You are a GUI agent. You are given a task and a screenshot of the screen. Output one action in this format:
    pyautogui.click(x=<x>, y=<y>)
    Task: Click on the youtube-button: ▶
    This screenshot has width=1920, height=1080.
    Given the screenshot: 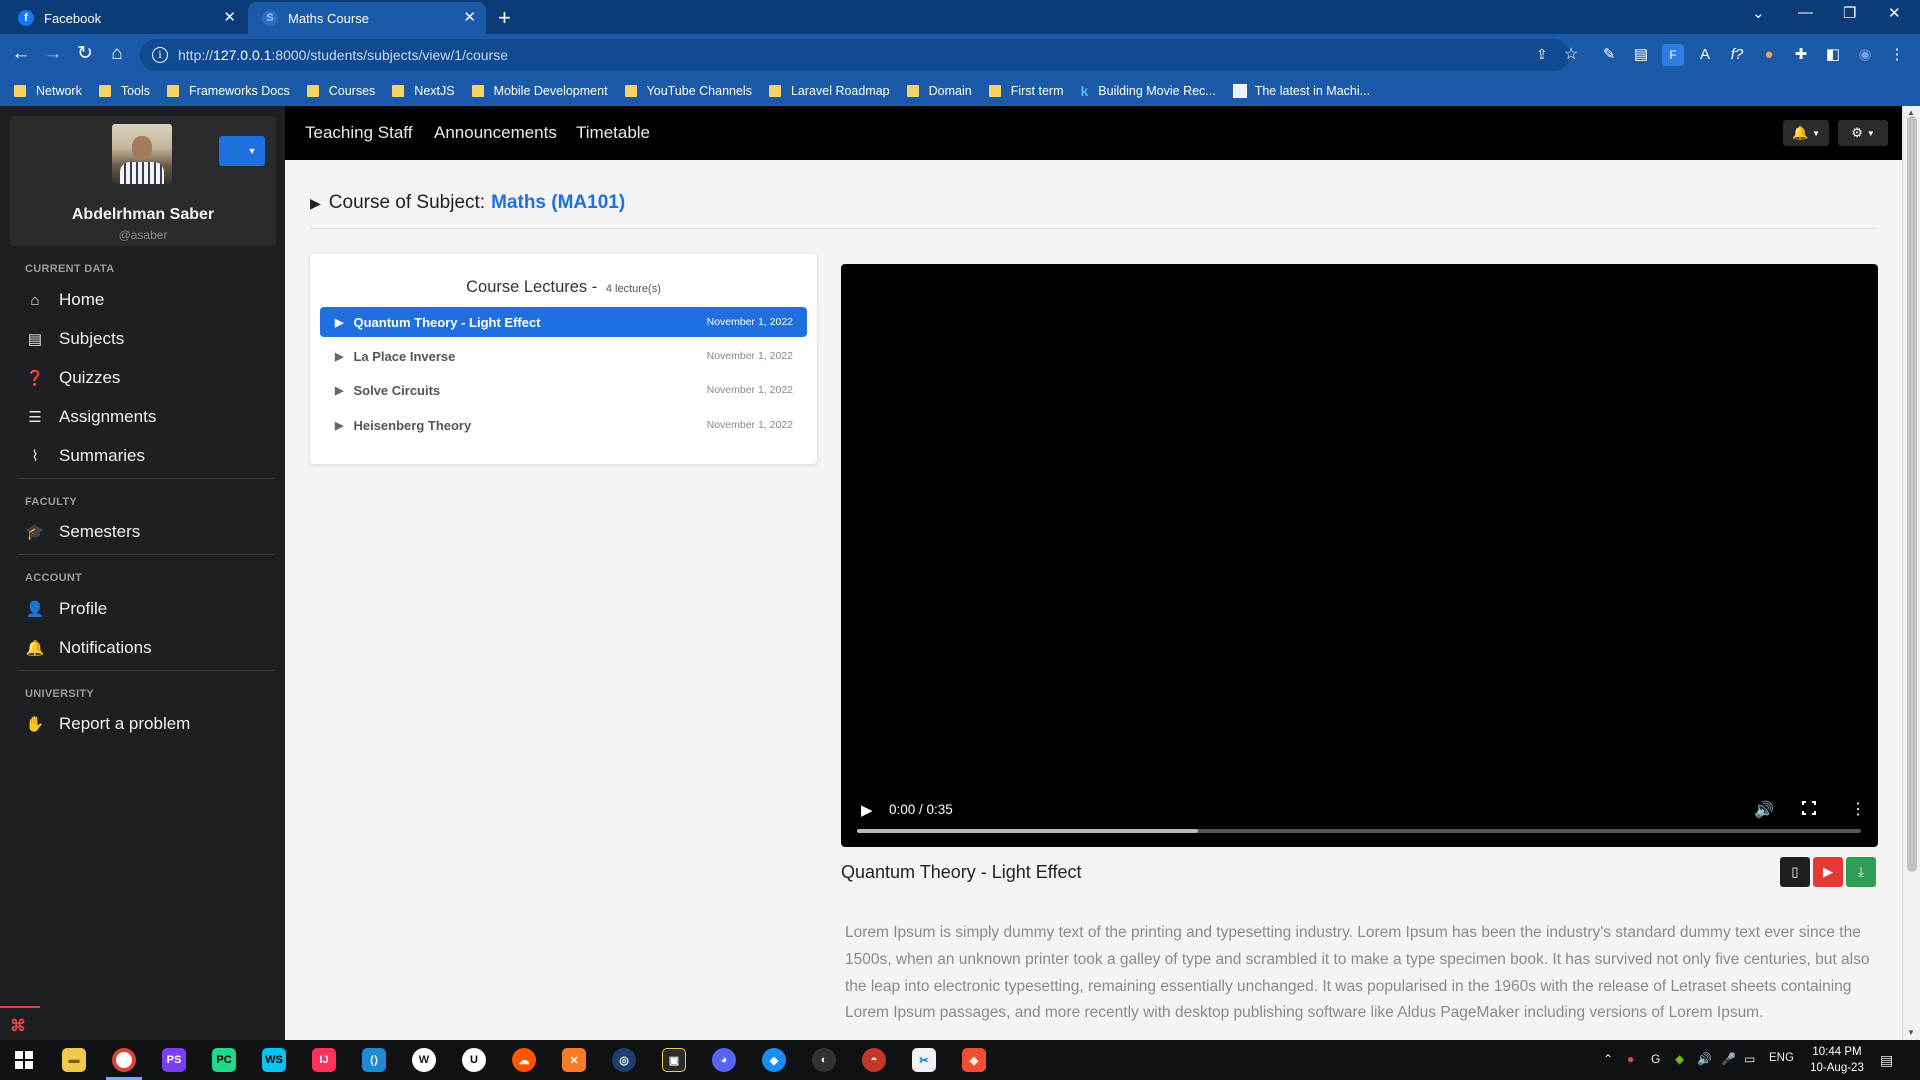 What is the action you would take?
    pyautogui.click(x=1828, y=872)
    